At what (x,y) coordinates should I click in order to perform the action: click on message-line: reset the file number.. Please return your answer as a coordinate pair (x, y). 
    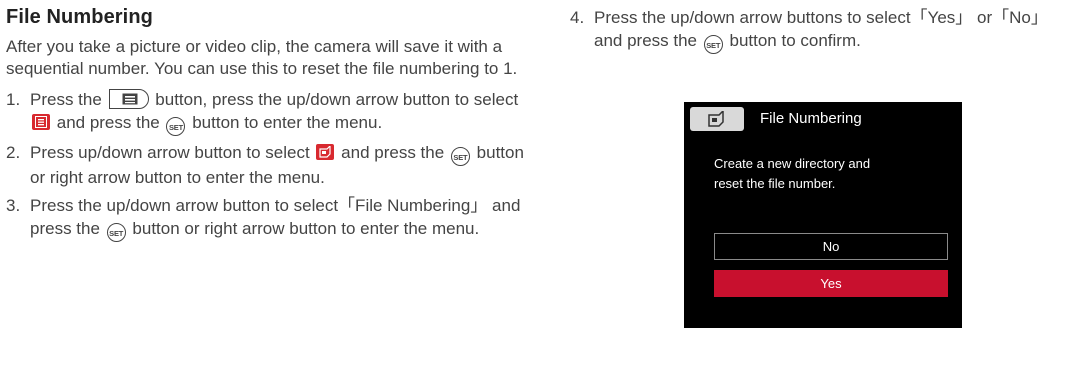
    Looking at the image, I should click on (775, 183).